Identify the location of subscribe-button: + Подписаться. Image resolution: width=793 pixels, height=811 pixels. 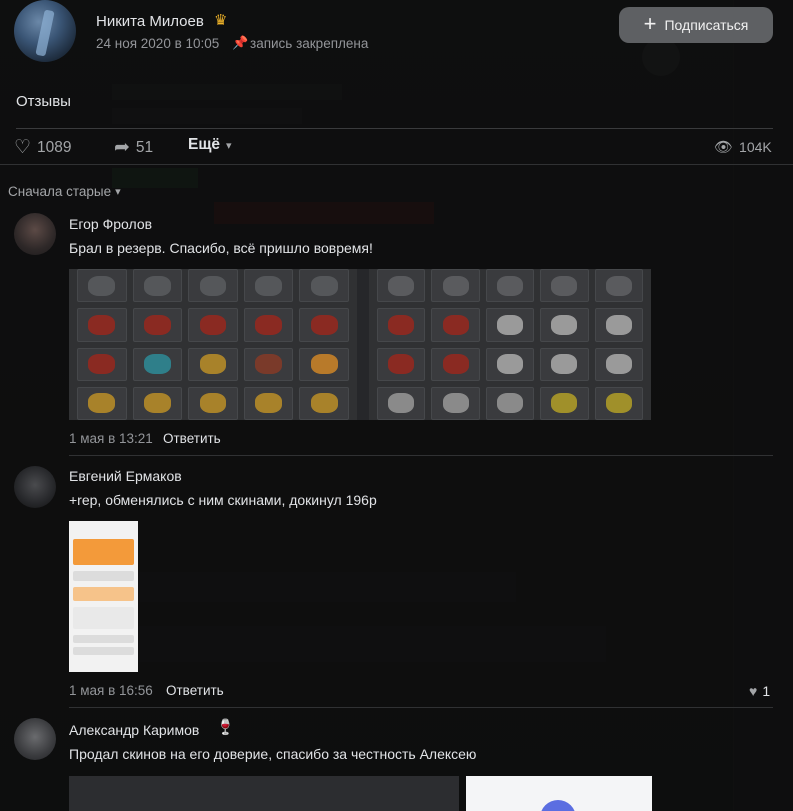
(696, 25).